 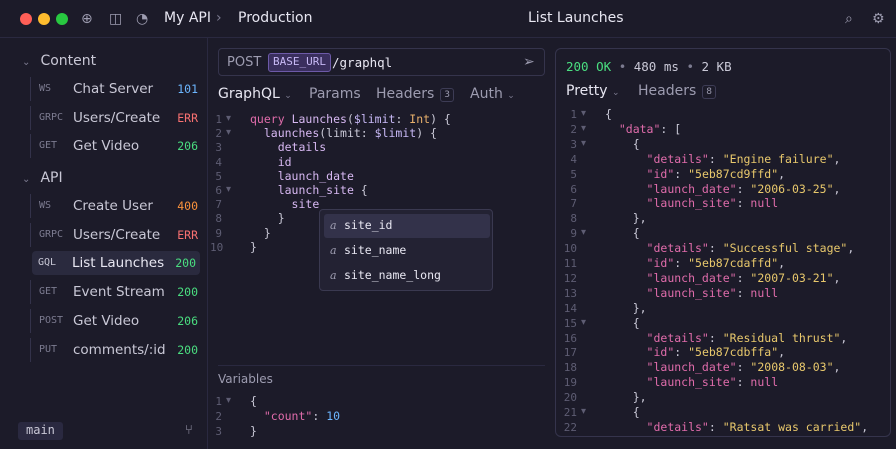 I want to click on status-code-badge: 200, so click(x=187, y=349).